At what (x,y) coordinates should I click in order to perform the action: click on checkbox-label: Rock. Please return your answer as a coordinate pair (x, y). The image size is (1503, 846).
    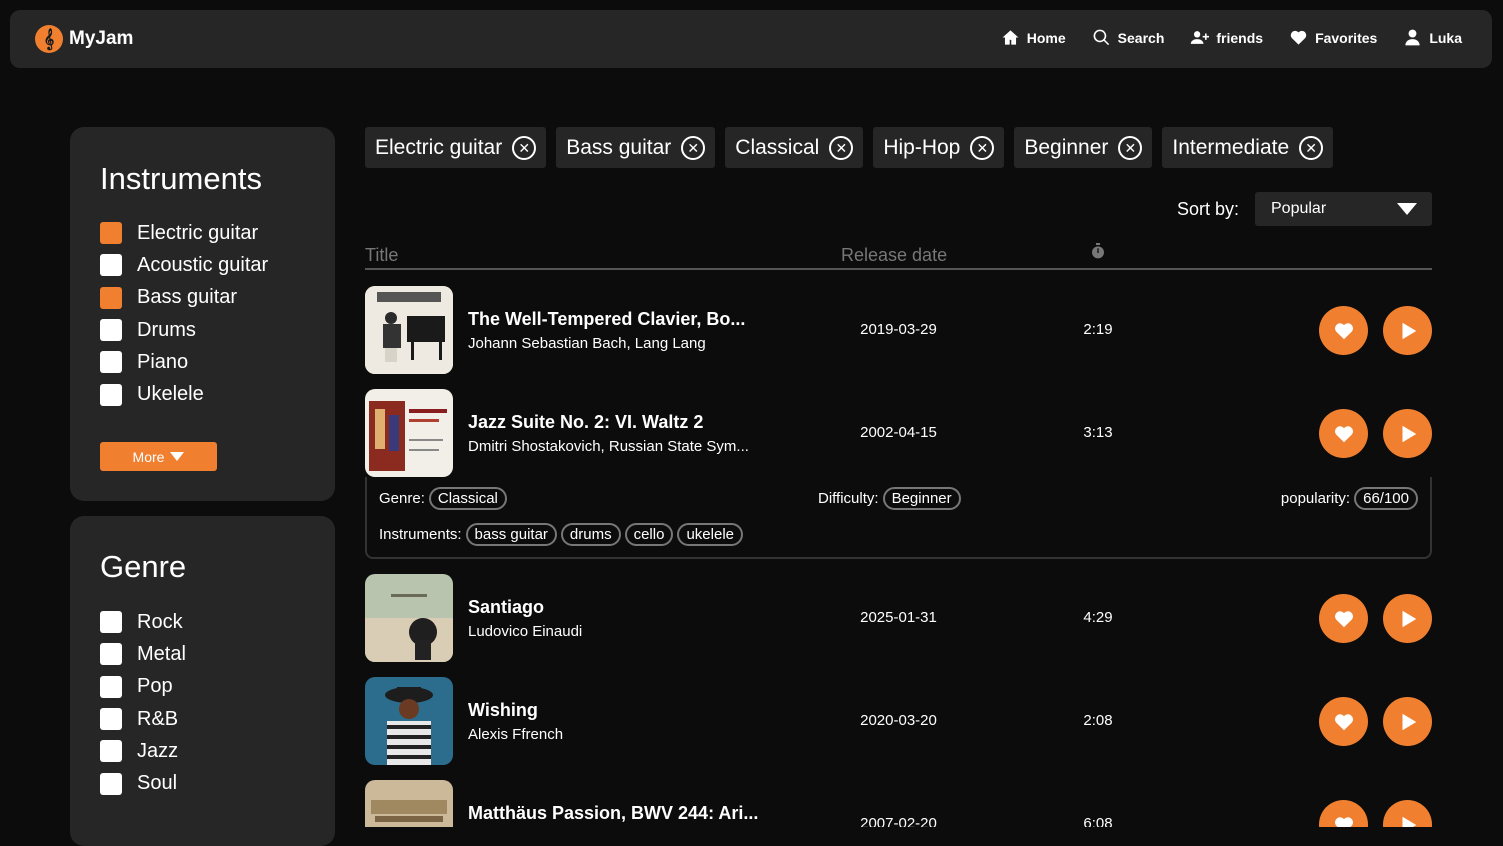
    Looking at the image, I should click on (160, 621).